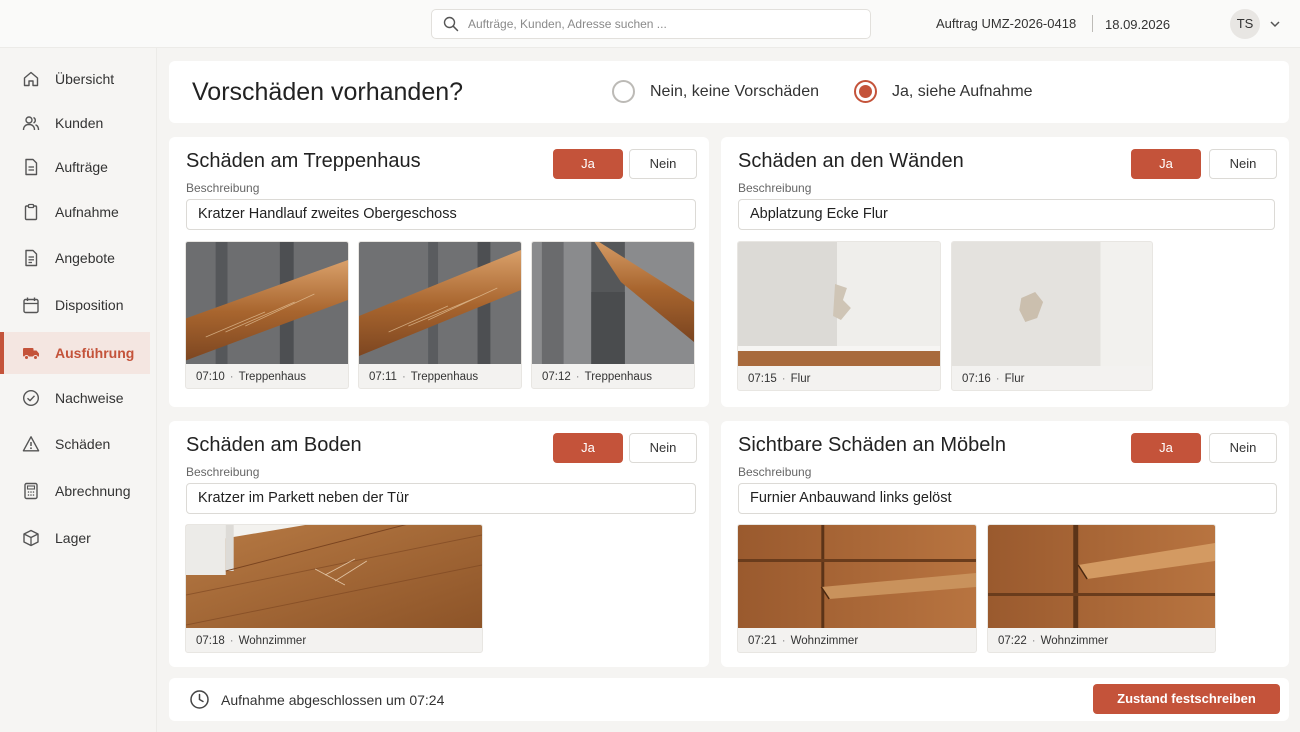  I want to click on photo-caption: 07:18 · Wohnzimmer, so click(251, 641).